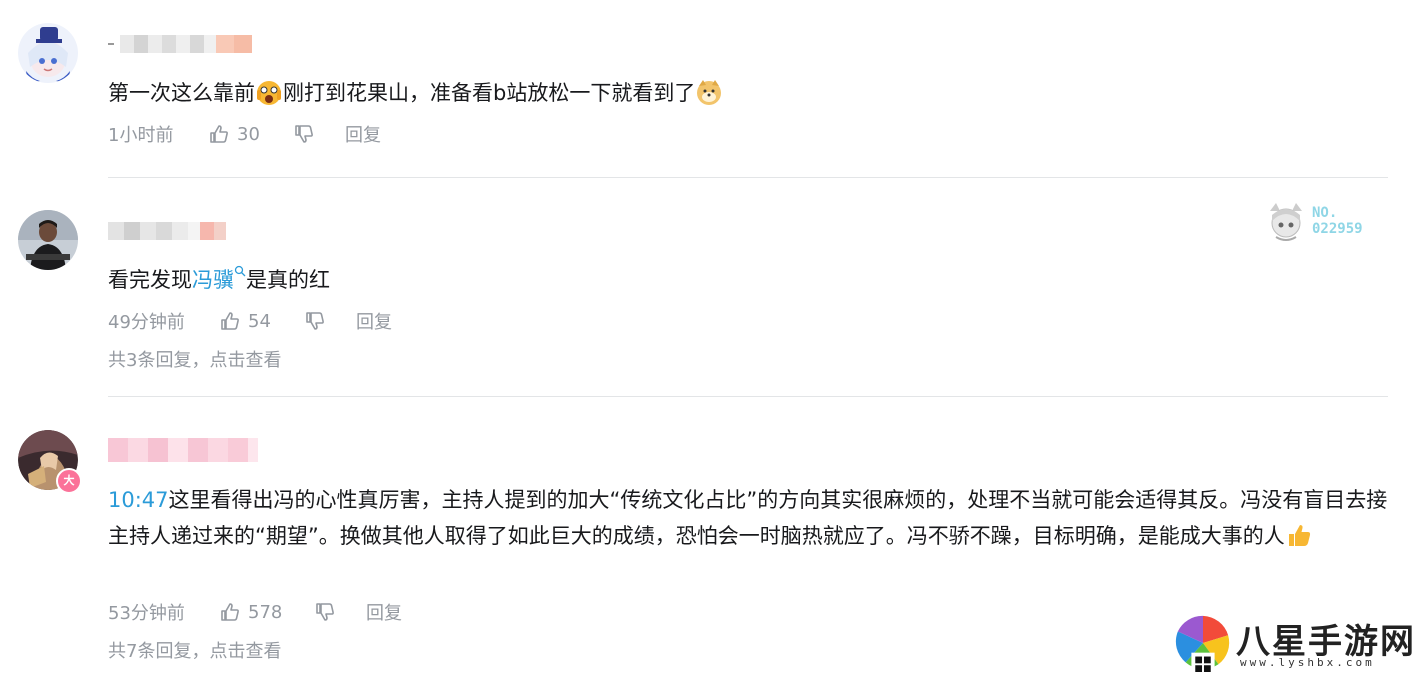 The image size is (1422, 674). What do you see at coordinates (1297, 643) in the screenshot?
I see `site-watermark: 八星手游网 www.lyshbx.com` at bounding box center [1297, 643].